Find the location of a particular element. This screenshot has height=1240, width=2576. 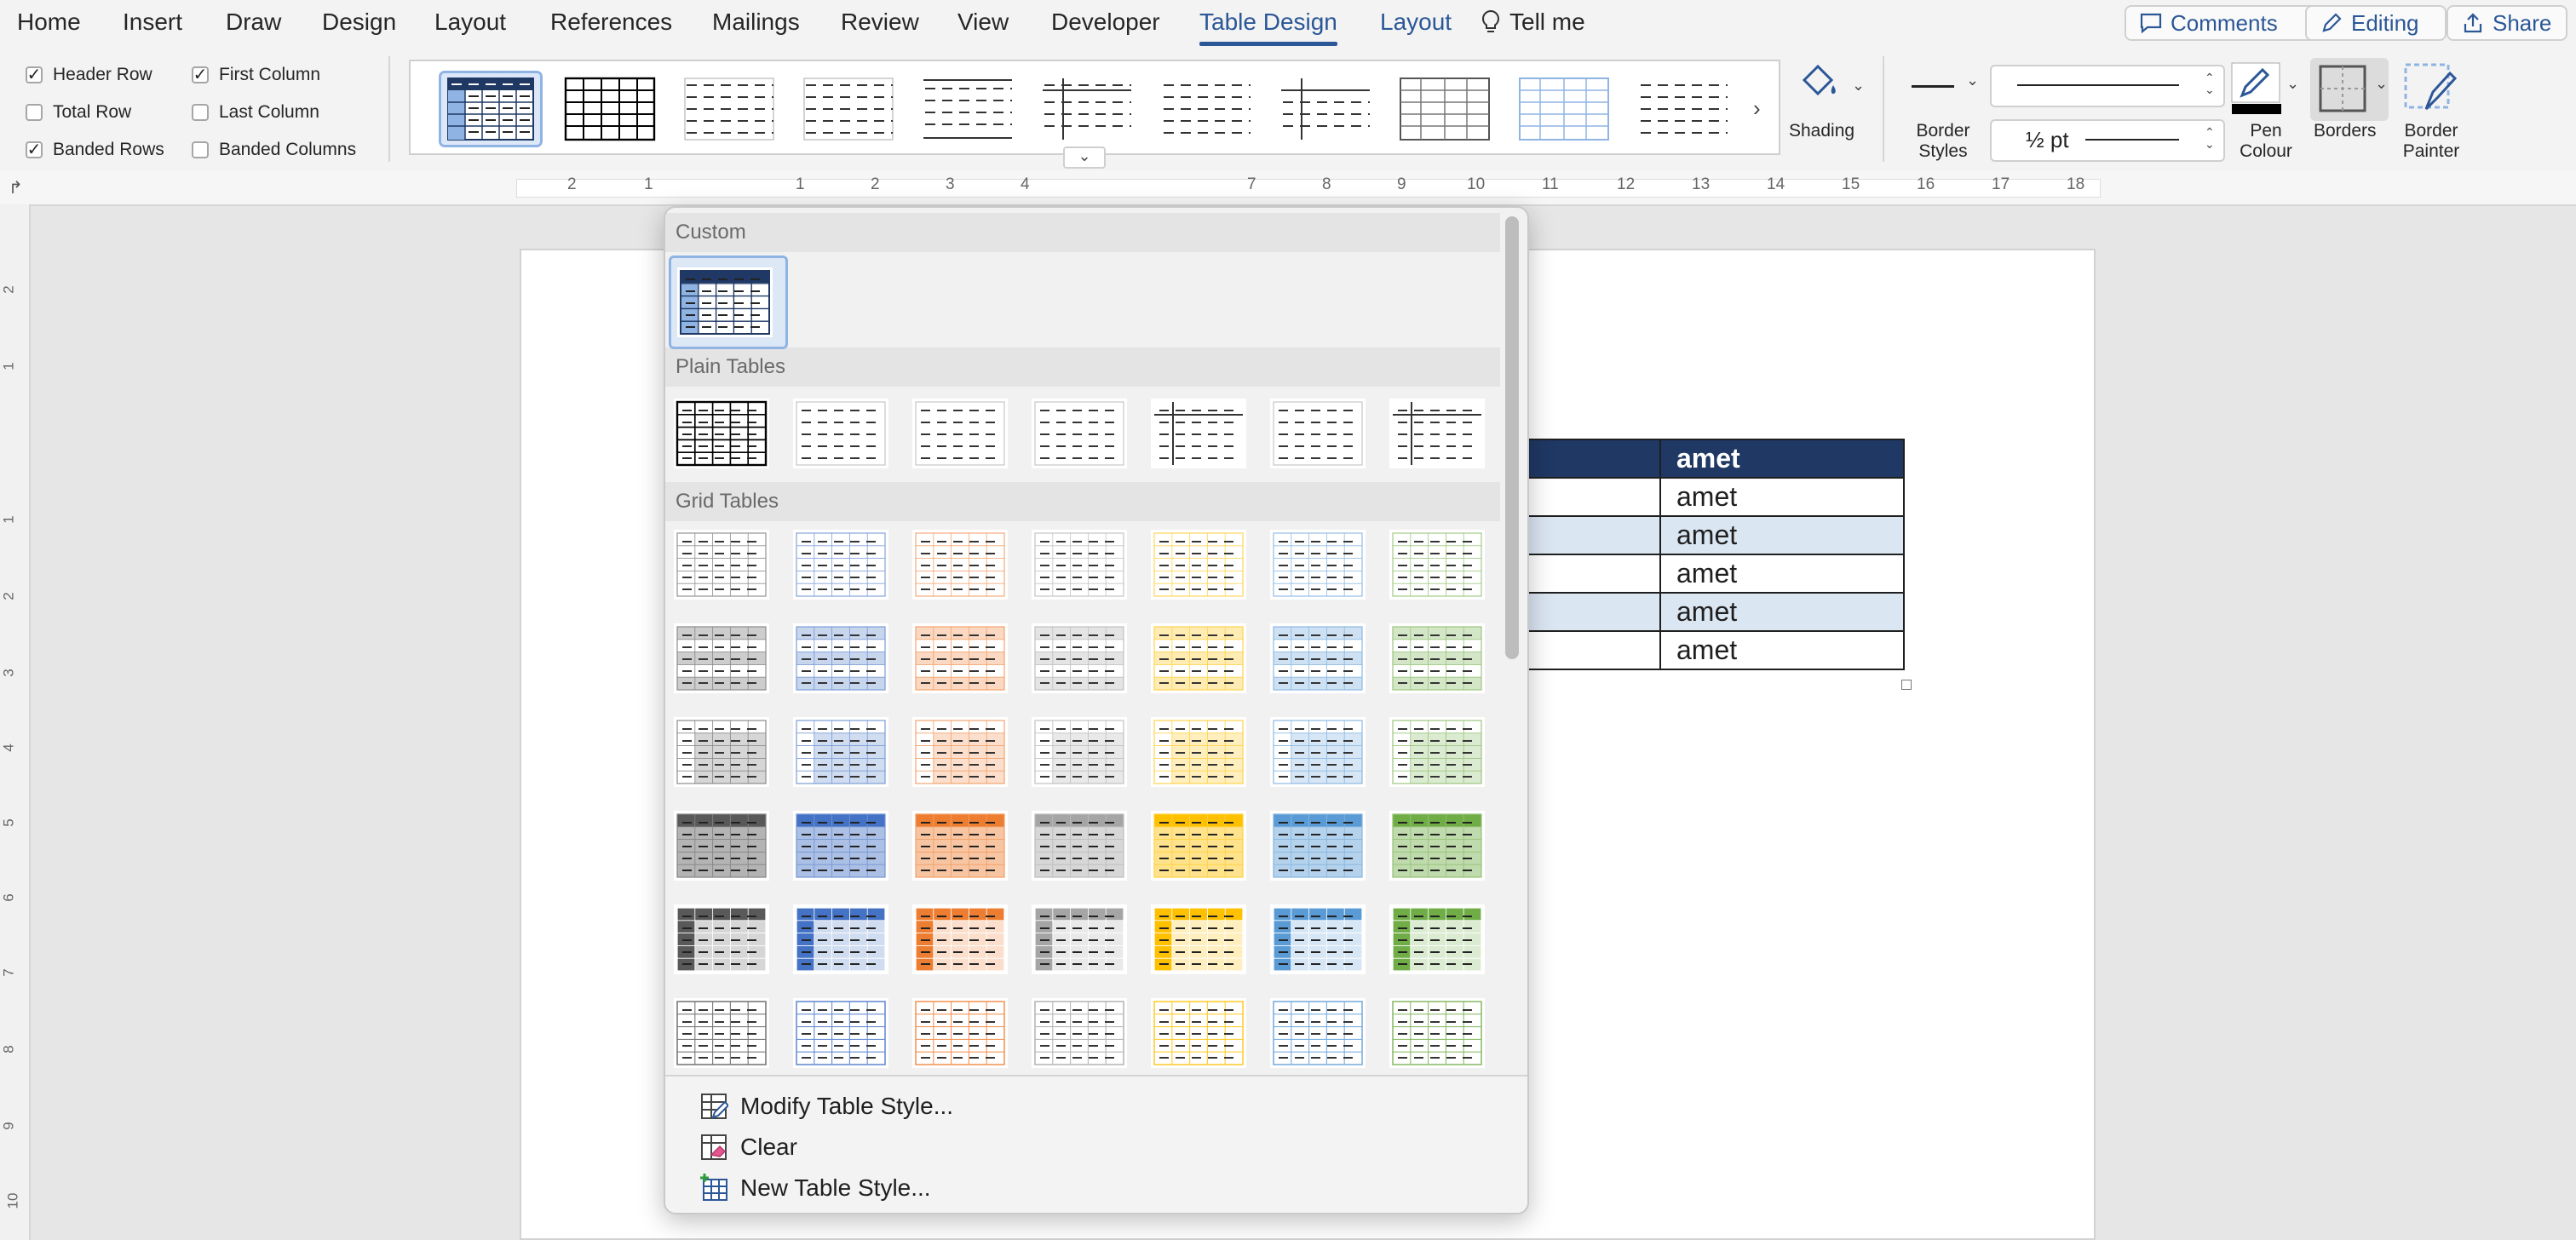

tab-table-layout: Layout is located at coordinates (1416, 22).